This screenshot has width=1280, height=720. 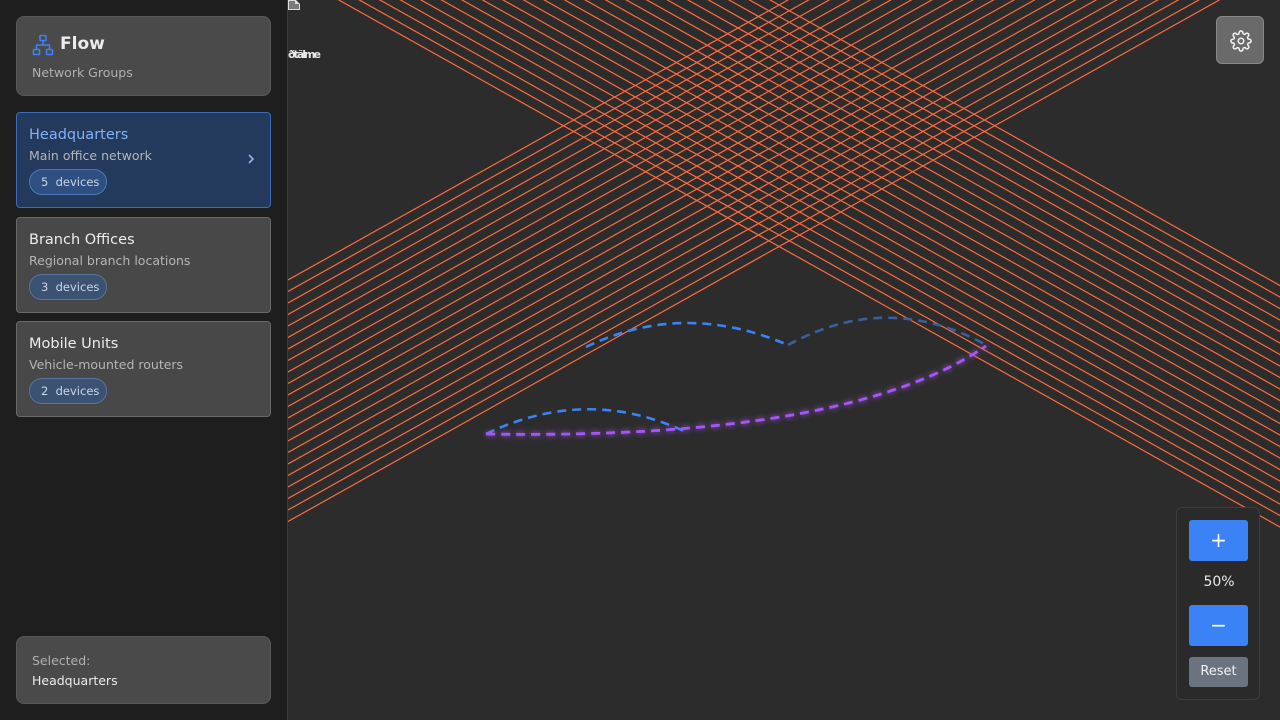 What do you see at coordinates (143, 56) in the screenshot?
I see `brand-header: Flow Network Groups` at bounding box center [143, 56].